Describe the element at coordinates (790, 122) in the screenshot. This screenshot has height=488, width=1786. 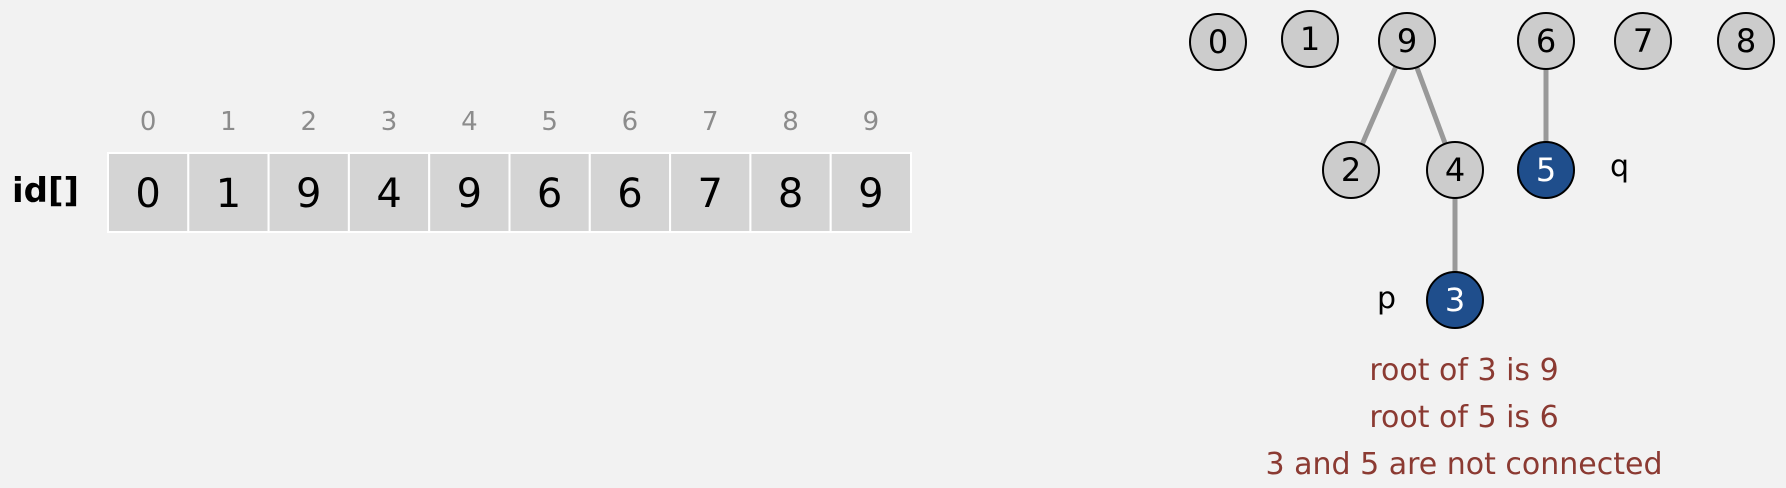
I see `array-index: 8` at that location.